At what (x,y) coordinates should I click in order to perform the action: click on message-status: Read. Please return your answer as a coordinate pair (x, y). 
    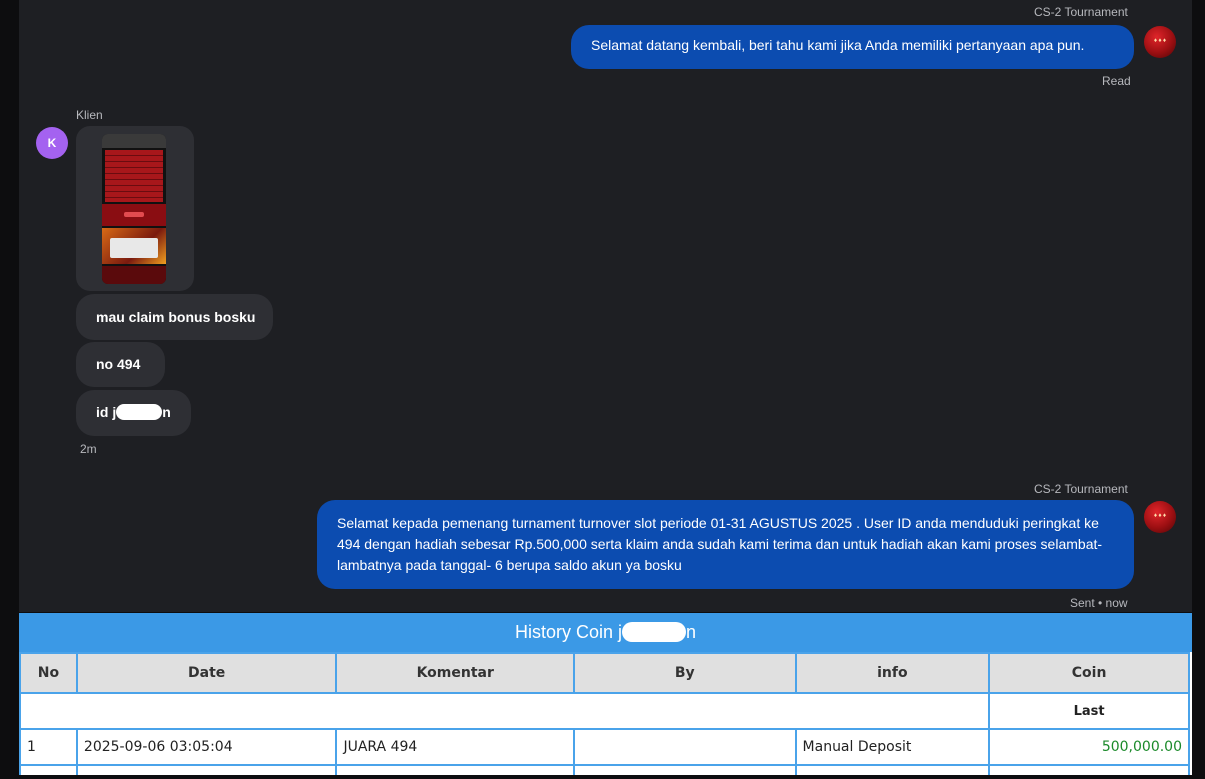
    Looking at the image, I should click on (1116, 81).